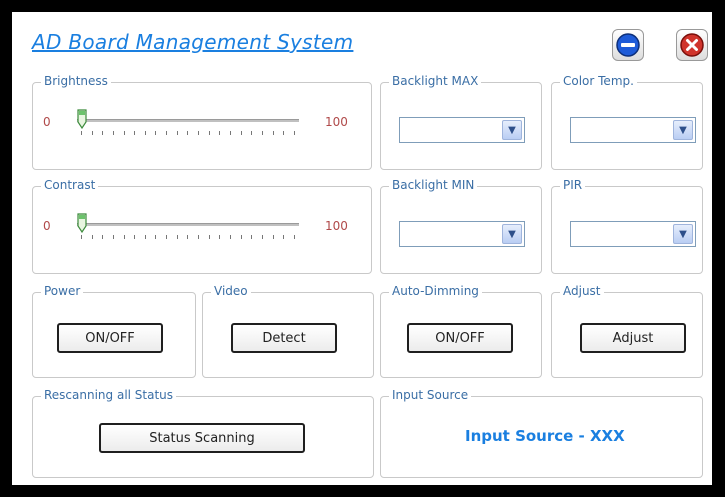  I want to click on minimize-button, so click(628, 45).